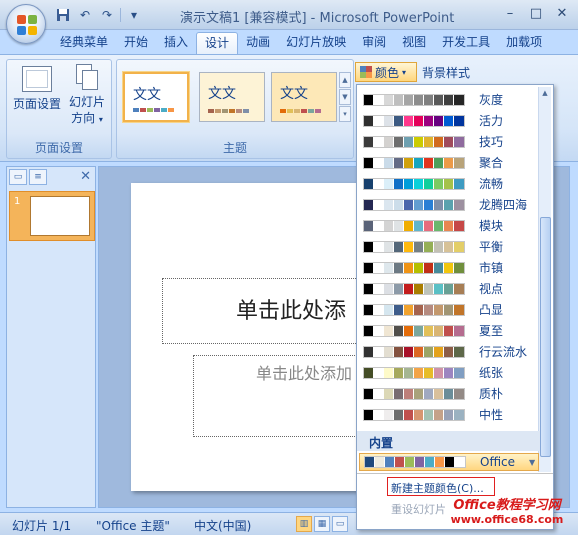 The width and height of the screenshot is (578, 535). I want to click on office-button, so click(26, 24).